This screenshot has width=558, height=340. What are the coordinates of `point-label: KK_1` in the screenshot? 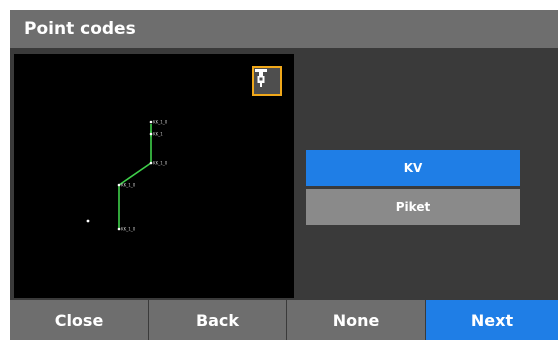 It's located at (158, 134).